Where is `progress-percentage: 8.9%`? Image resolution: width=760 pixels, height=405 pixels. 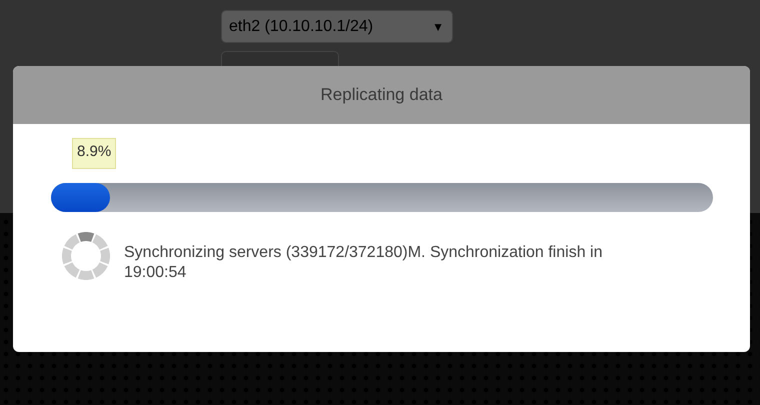 progress-percentage: 8.9% is located at coordinates (94, 153).